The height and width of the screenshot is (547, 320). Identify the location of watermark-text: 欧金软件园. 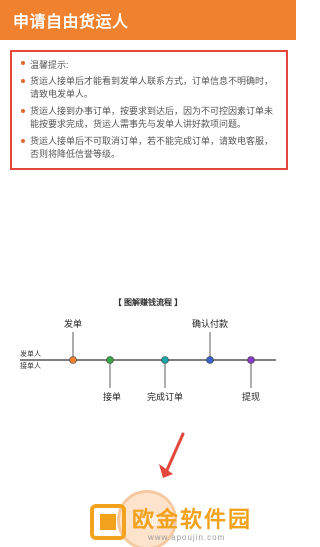
(192, 519).